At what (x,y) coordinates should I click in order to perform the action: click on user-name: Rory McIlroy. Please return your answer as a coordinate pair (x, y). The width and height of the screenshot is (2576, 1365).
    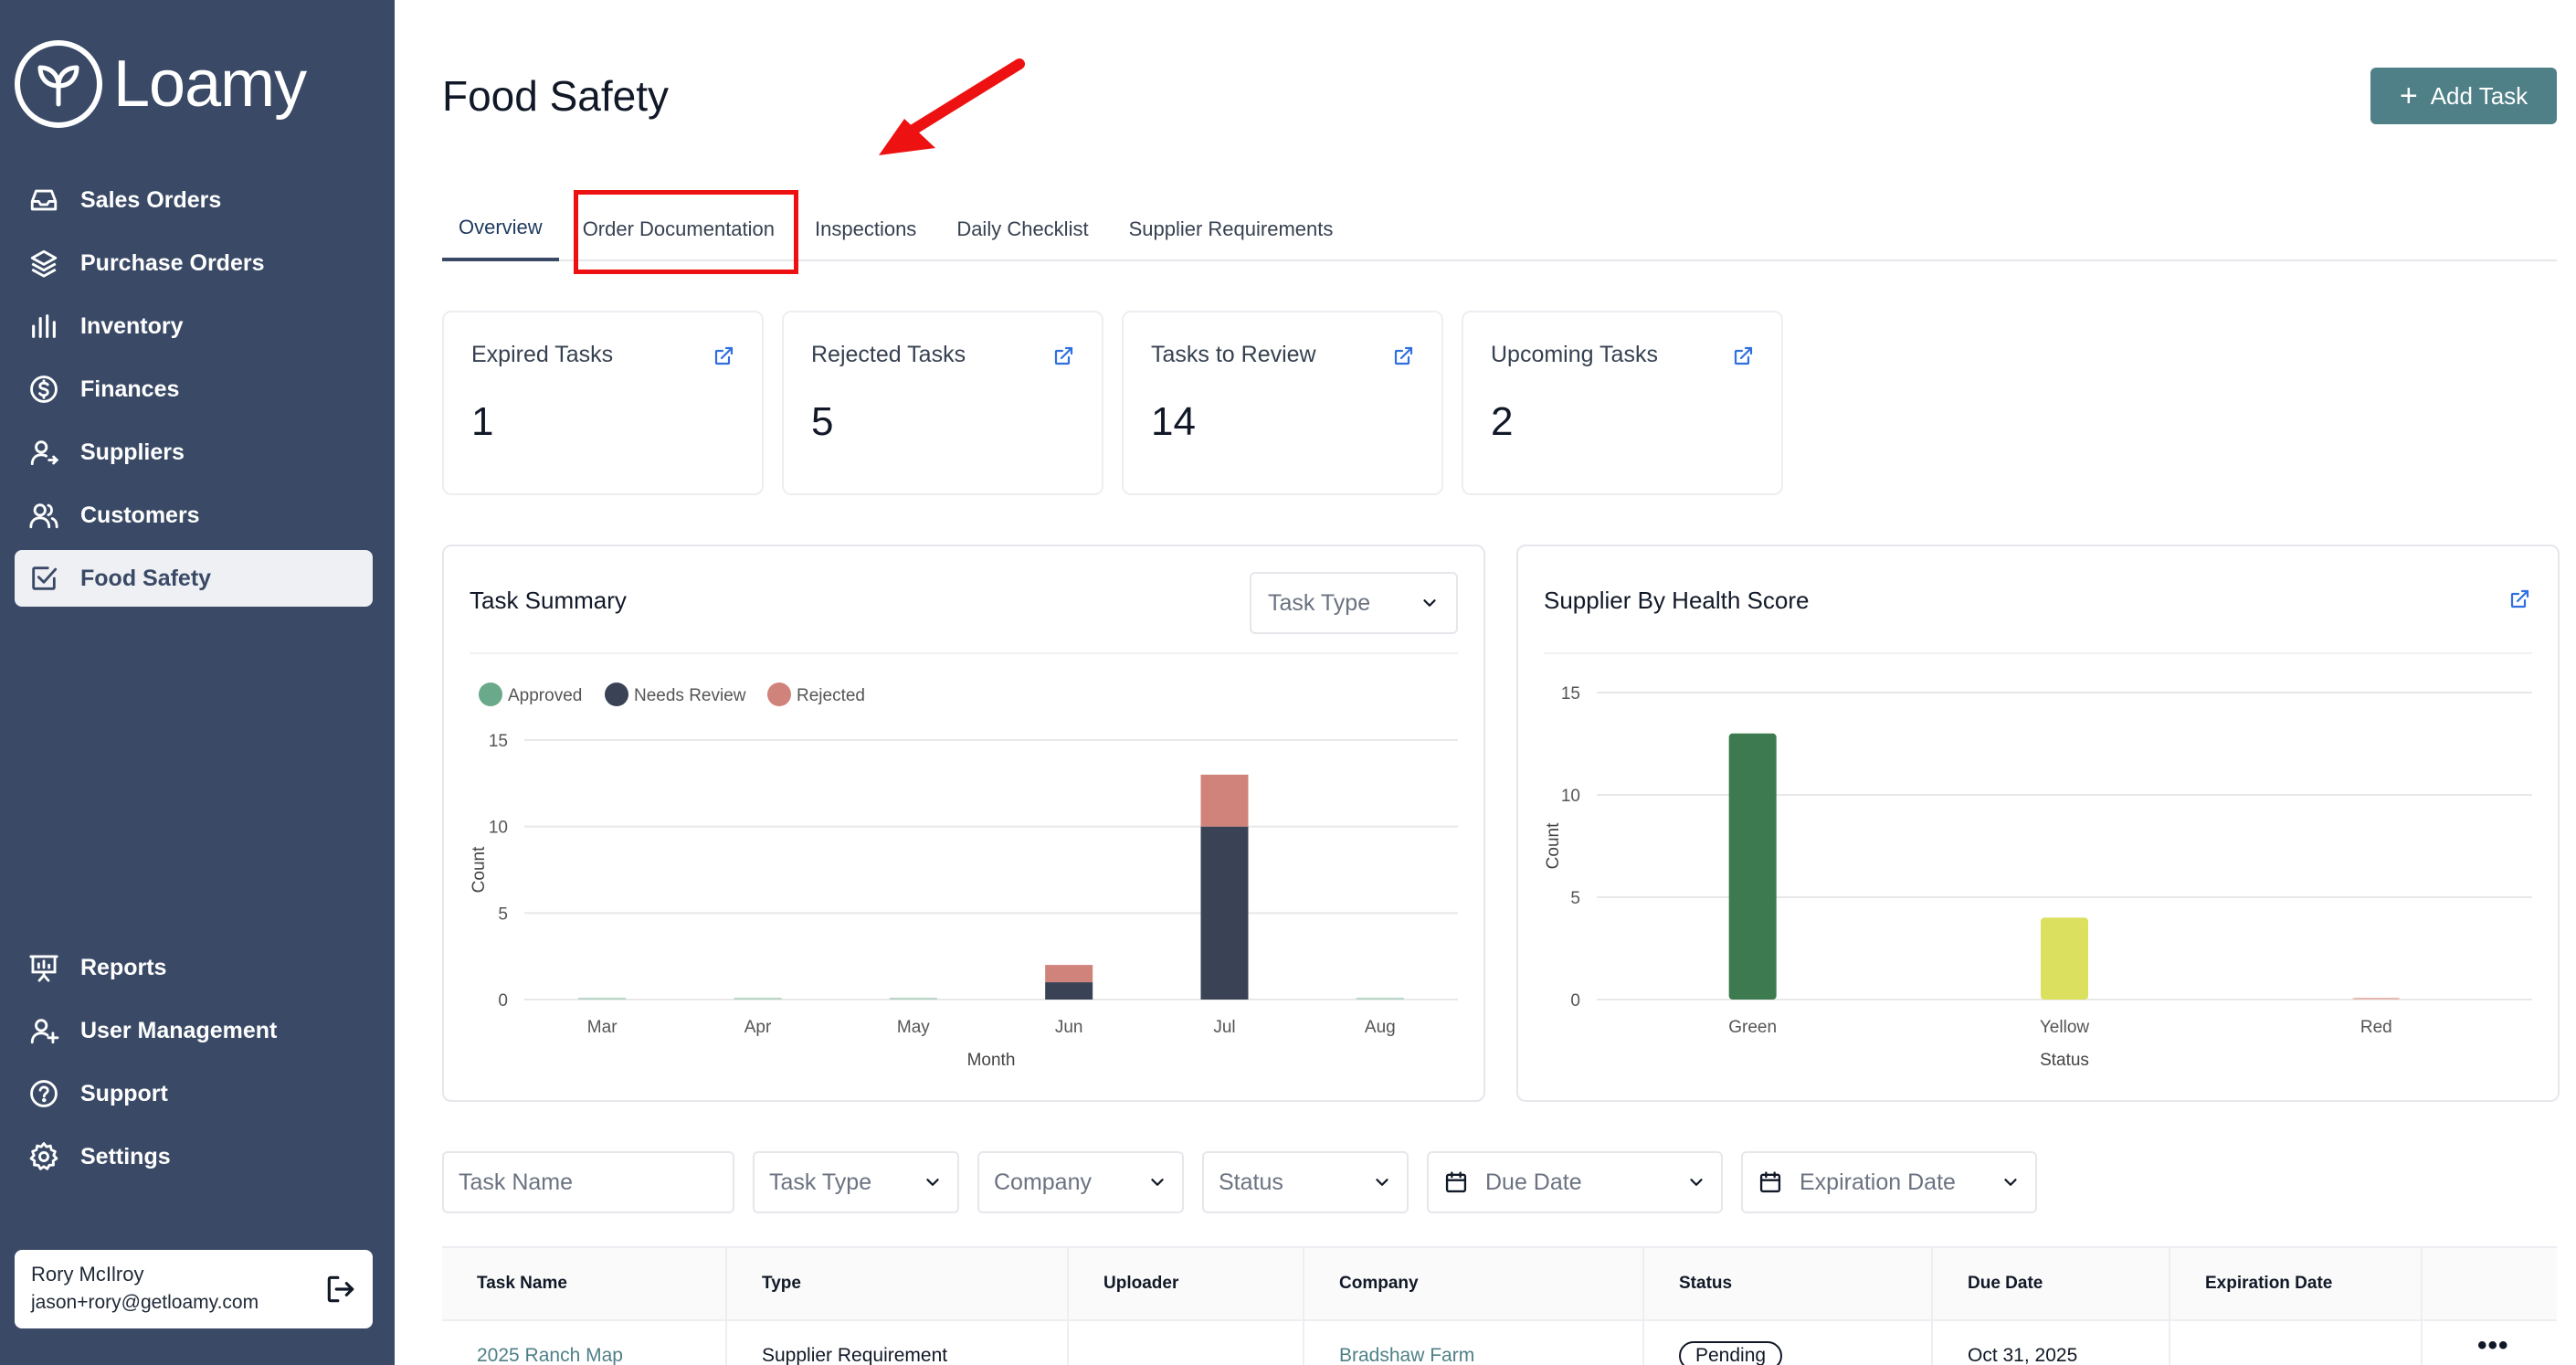
    Looking at the image, I should click on (87, 1275).